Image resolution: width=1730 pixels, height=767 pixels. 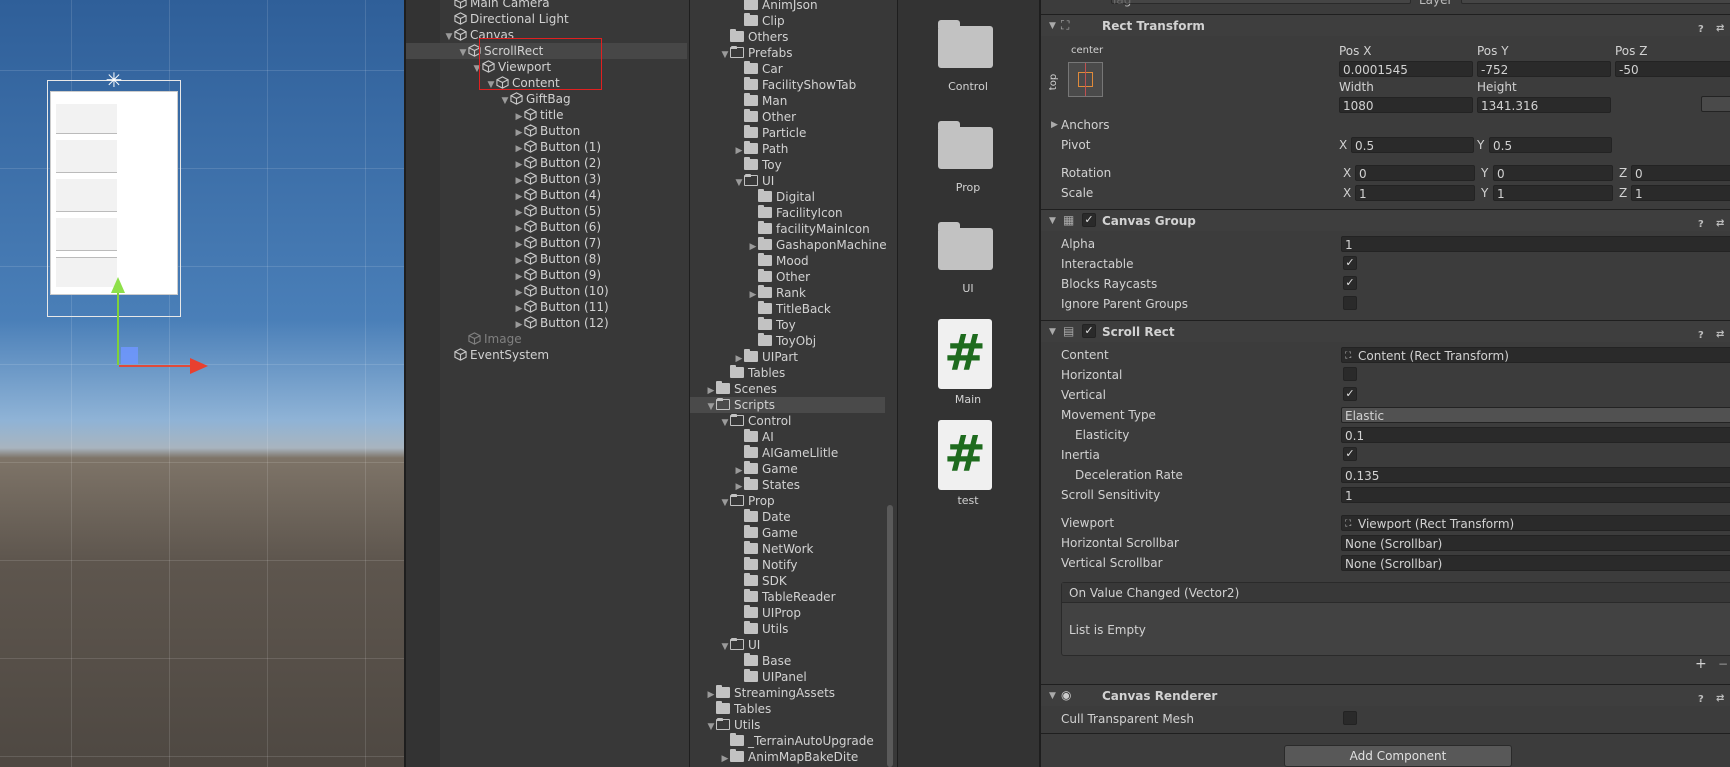 I want to click on project-folder-item: ▶ GashaponMachine, so click(x=817, y=245).